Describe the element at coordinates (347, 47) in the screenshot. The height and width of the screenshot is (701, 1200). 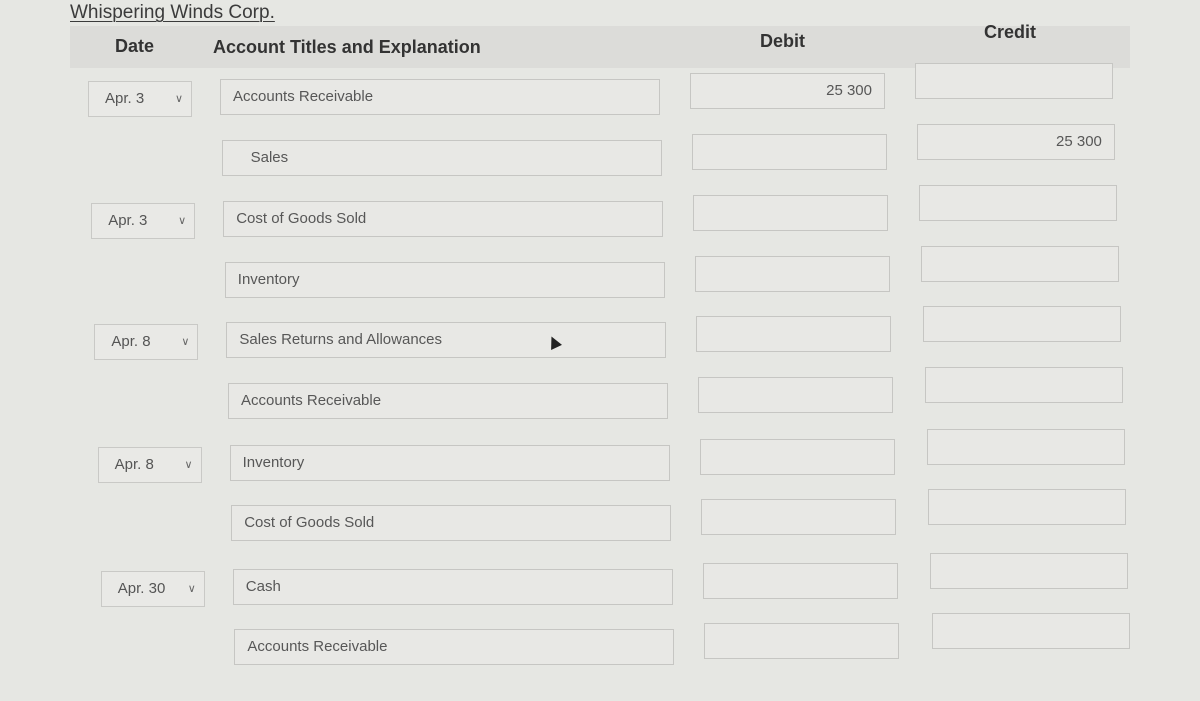
I see `header-account: Account Titles and Explanation` at that location.